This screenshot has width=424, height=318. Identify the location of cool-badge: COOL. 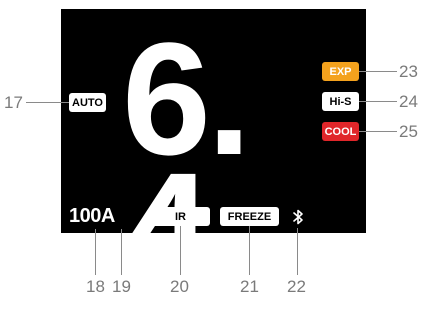
(340, 131).